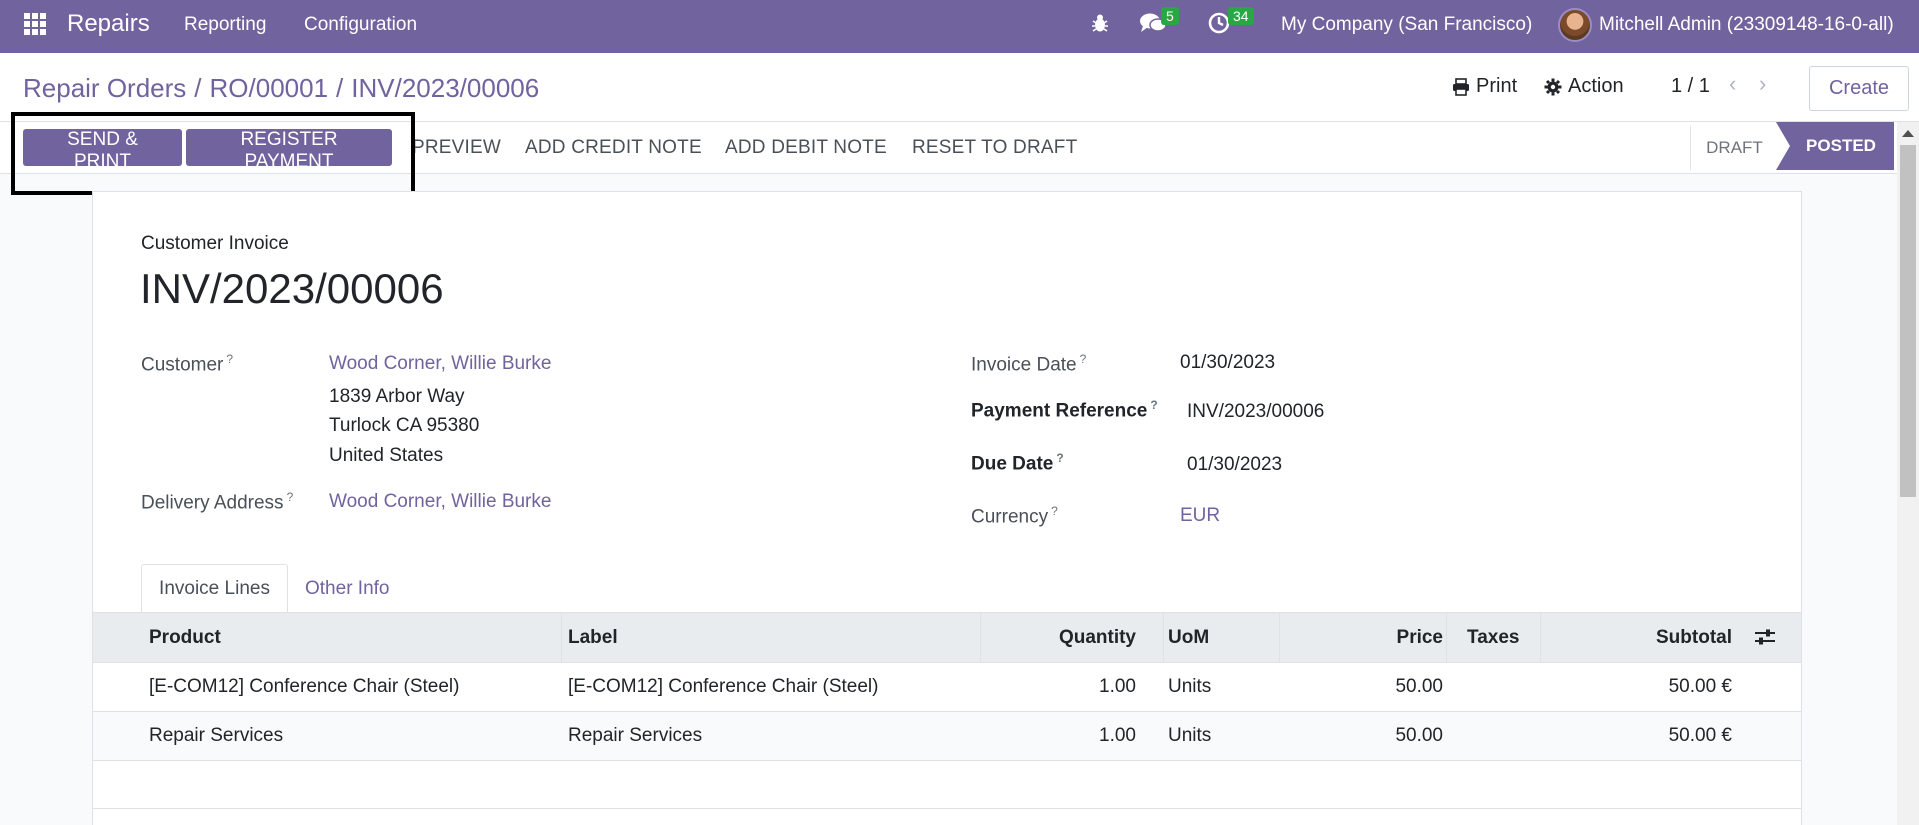  Describe the element at coordinates (35, 24) in the screenshot. I see `apps-grid-icon` at that location.